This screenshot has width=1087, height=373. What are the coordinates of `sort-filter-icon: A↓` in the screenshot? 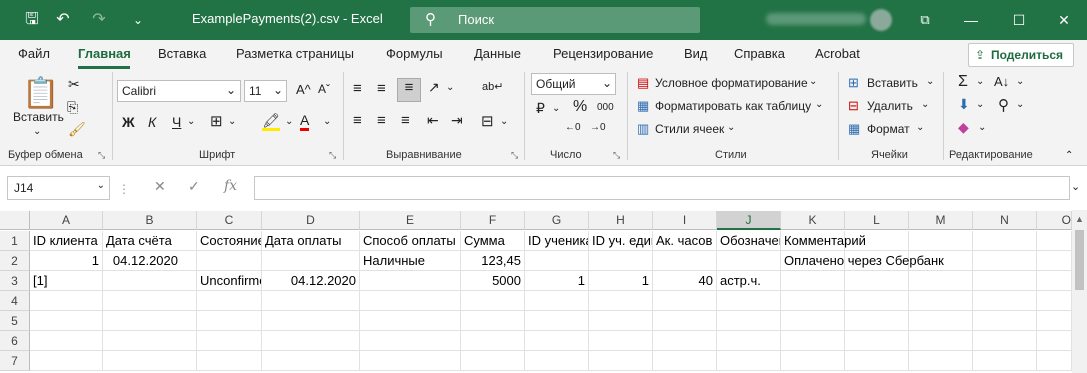 It's located at (1001, 81).